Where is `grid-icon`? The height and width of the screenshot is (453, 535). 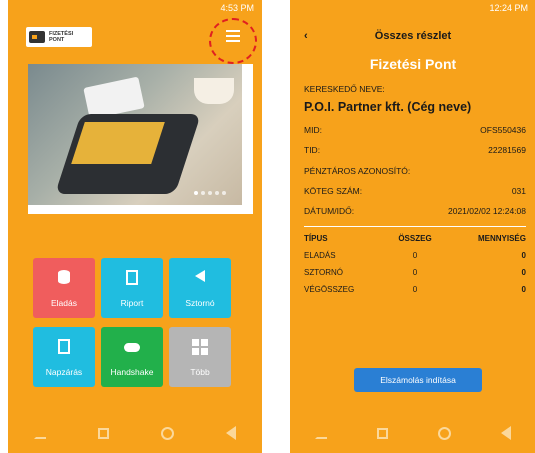
grid-icon is located at coordinates (200, 347).